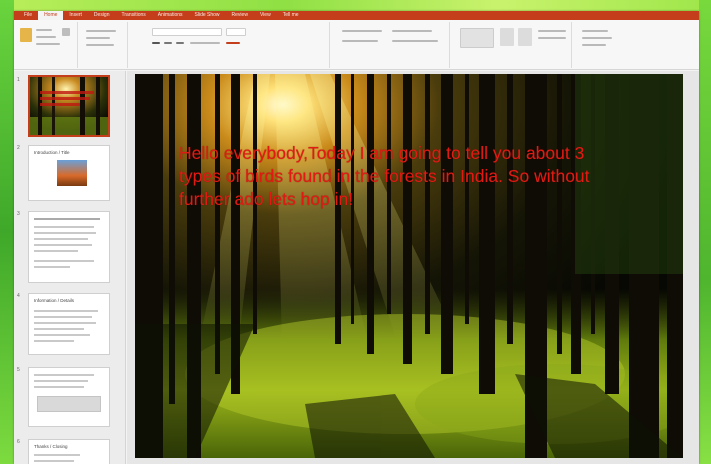 This screenshot has width=711, height=464. Describe the element at coordinates (362, 31) in the screenshot. I see `bullets-button` at that location.